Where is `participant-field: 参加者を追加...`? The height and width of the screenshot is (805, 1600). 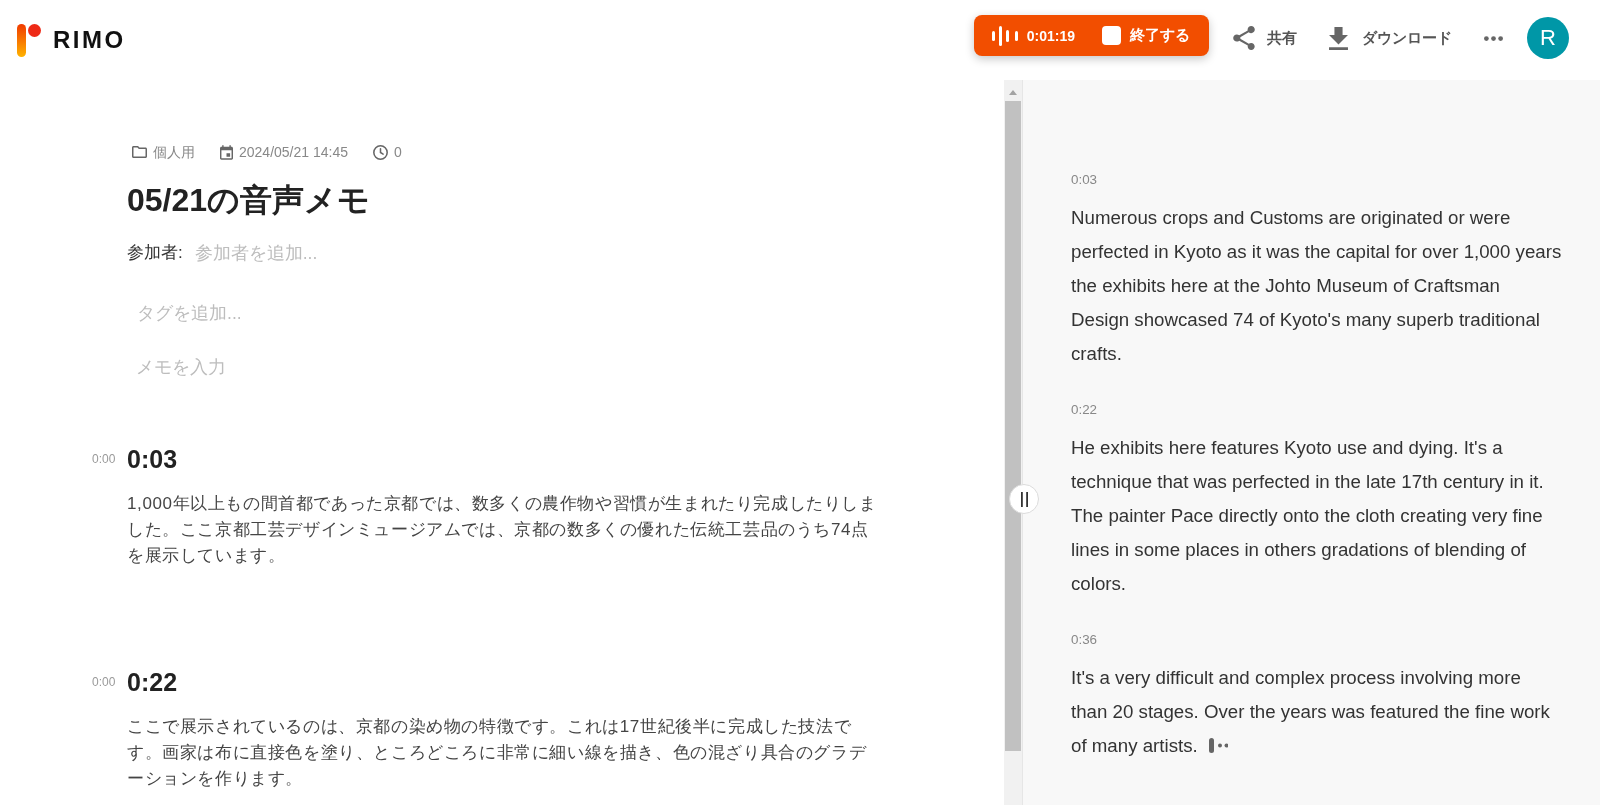 participant-field: 参加者を追加... is located at coordinates (374, 253).